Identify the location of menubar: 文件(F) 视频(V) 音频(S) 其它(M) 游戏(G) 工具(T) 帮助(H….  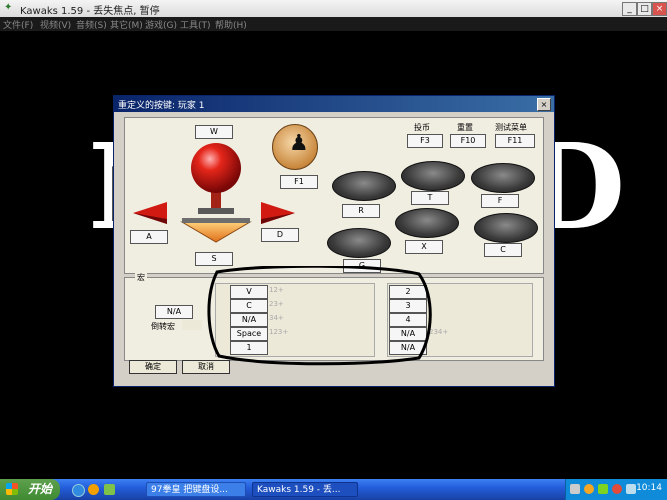
(333, 24).